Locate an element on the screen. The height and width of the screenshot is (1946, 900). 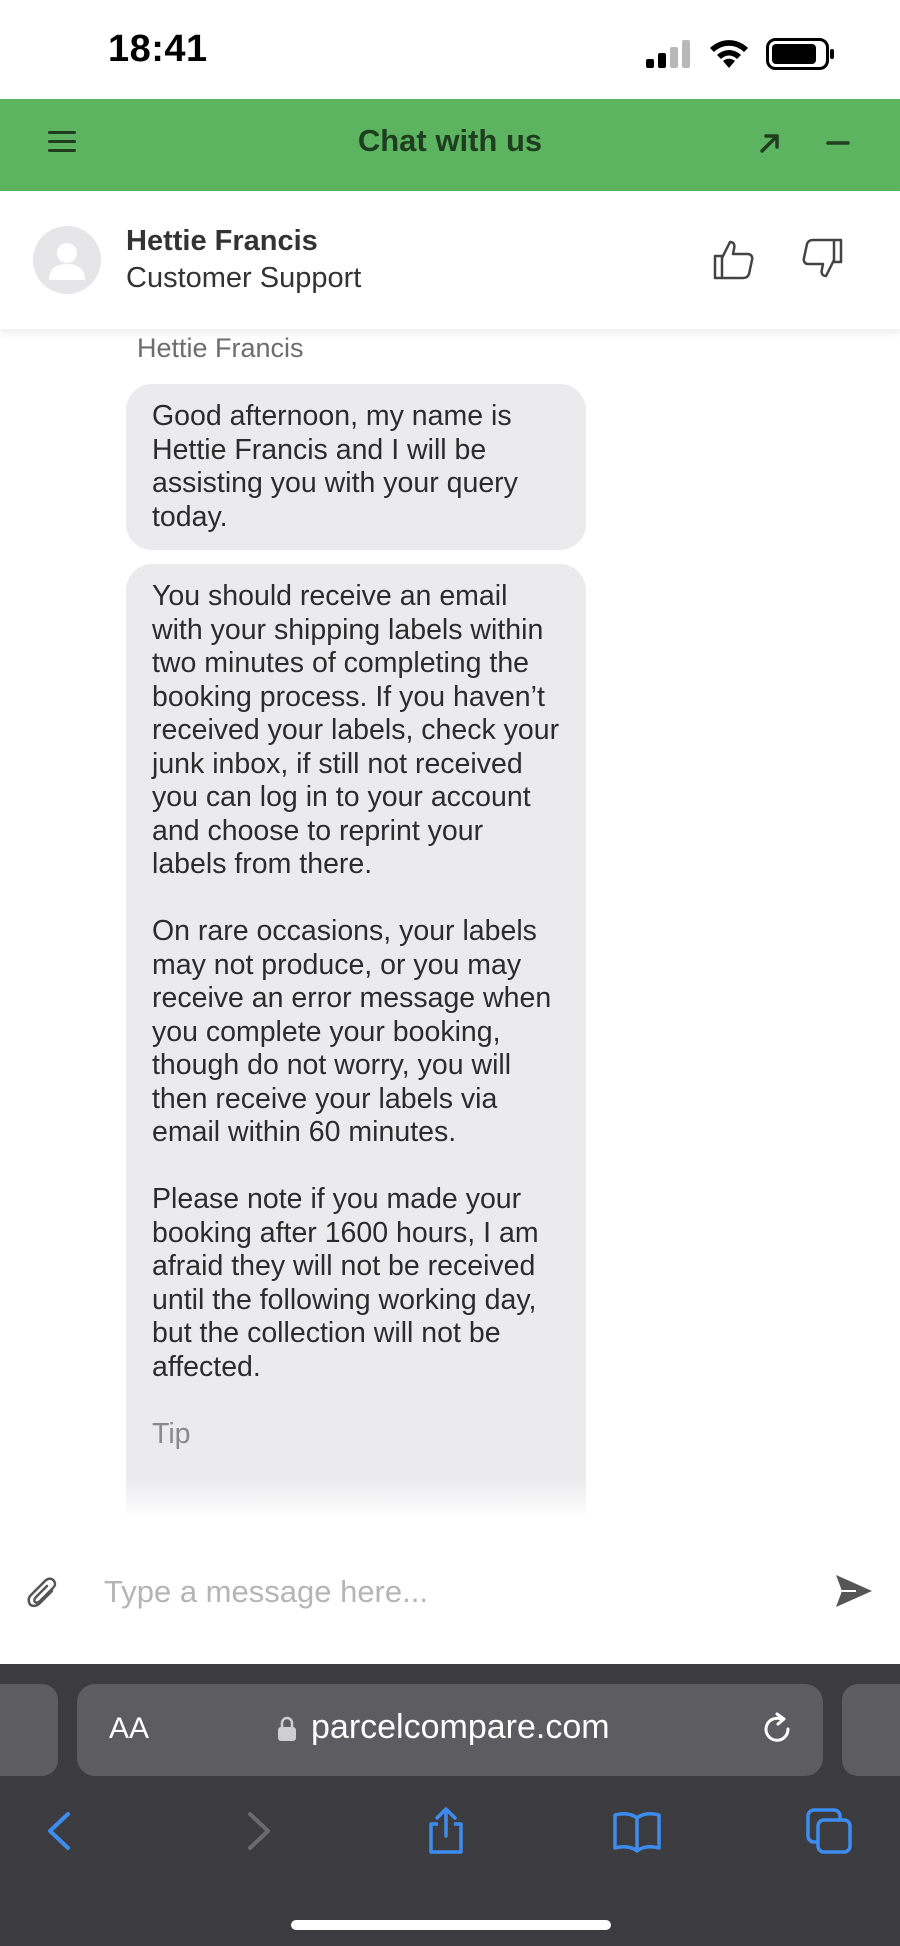
url-text: parcelcompare.com is located at coordinates (460, 1727).